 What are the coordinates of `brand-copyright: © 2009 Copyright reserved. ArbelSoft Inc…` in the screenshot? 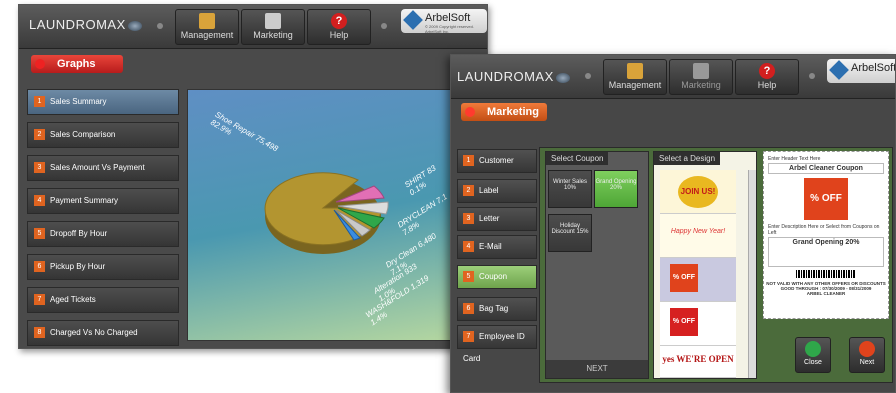 It's located at (449, 29).